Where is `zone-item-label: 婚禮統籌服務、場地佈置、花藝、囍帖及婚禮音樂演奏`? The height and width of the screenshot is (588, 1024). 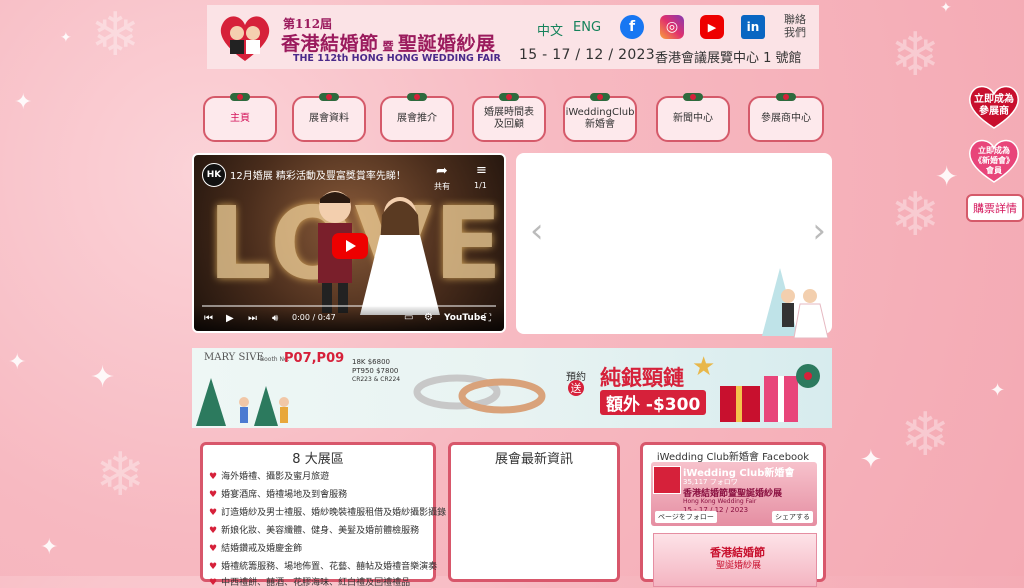
zone-item-label: 婚禮統籌服務、場地佈置、花藝、囍帖及婚禮音樂演奏 is located at coordinates (329, 567).